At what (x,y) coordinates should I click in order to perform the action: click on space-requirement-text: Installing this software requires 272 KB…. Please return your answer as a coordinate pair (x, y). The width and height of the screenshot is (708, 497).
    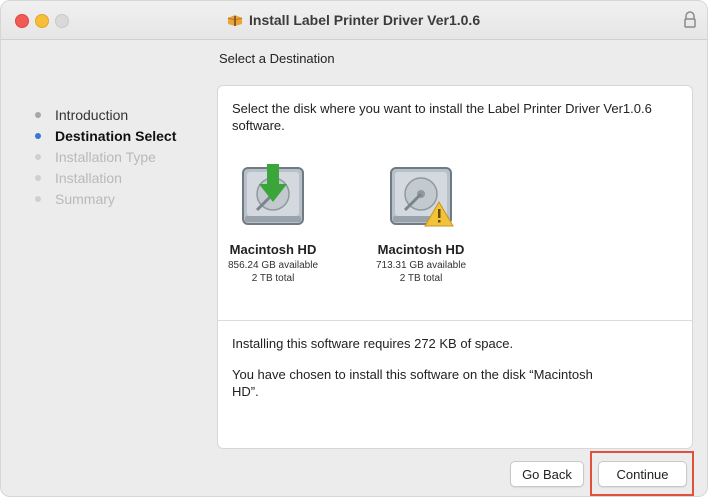
    Looking at the image, I should click on (373, 343).